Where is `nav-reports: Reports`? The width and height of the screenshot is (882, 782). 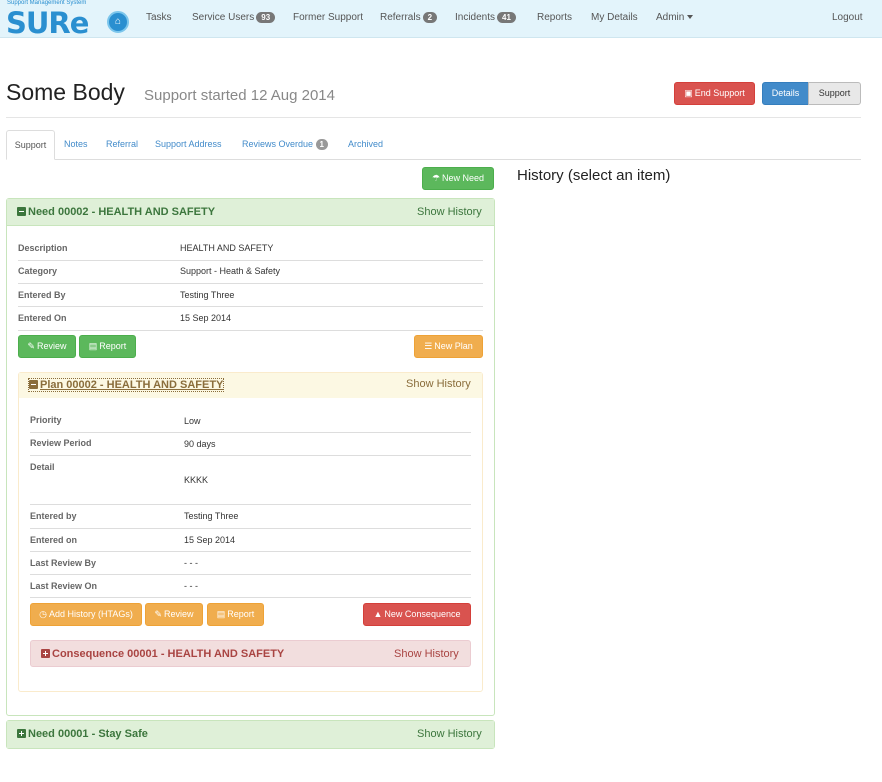
nav-reports: Reports is located at coordinates (554, 17).